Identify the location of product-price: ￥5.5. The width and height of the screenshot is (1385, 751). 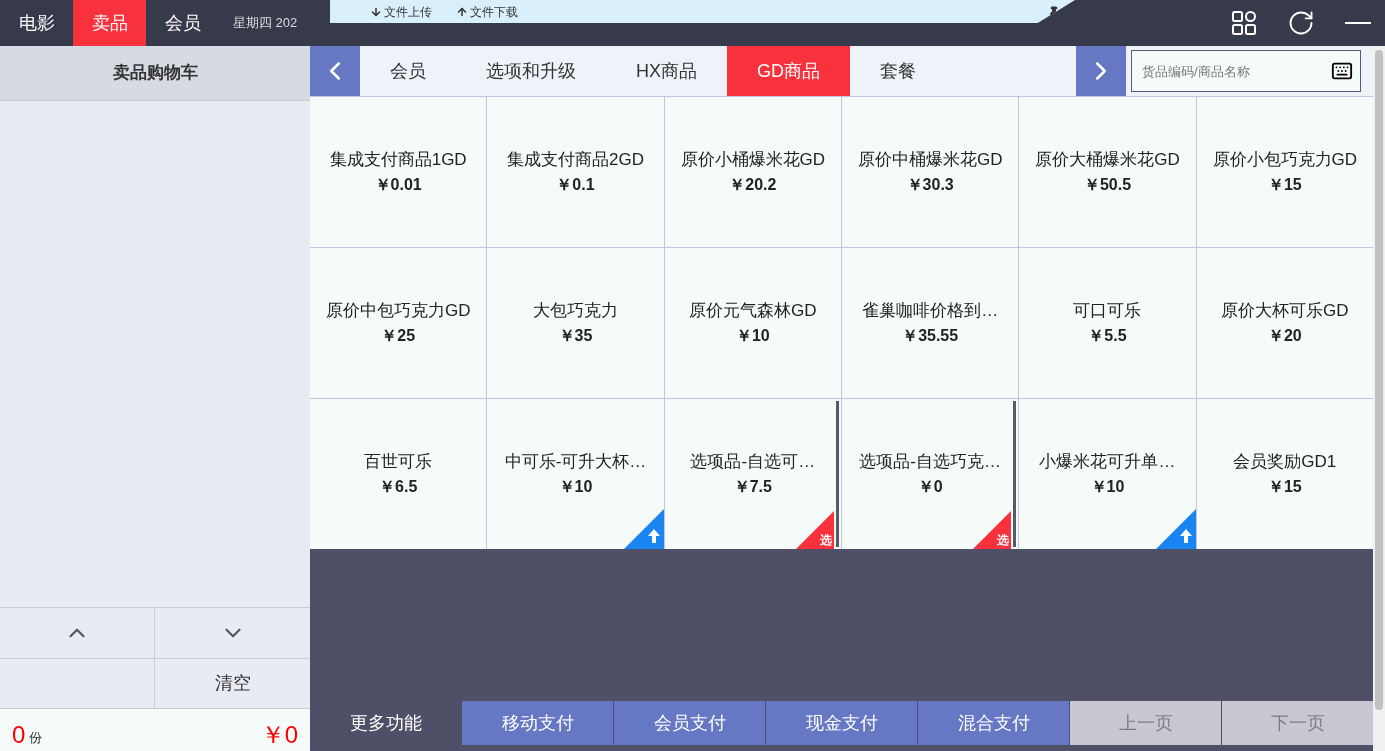
(1107, 335).